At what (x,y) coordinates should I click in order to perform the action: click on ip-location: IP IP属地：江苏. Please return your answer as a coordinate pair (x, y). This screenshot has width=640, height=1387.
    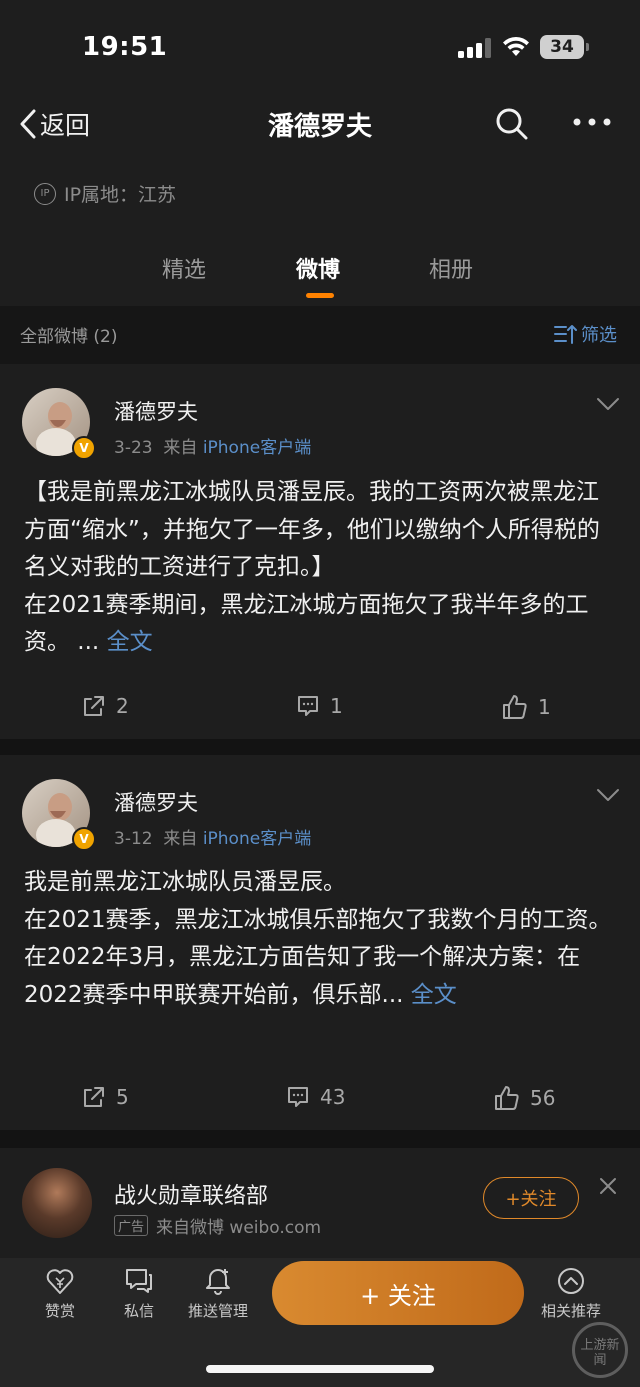
    Looking at the image, I should click on (105, 193).